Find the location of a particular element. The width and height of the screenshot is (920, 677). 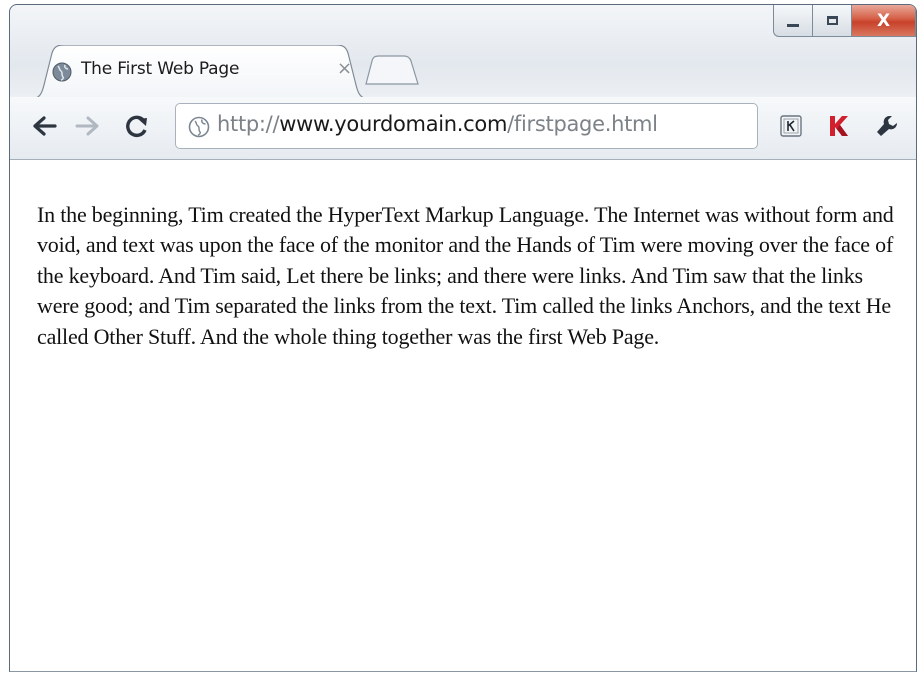

back-button is located at coordinates (45, 126).